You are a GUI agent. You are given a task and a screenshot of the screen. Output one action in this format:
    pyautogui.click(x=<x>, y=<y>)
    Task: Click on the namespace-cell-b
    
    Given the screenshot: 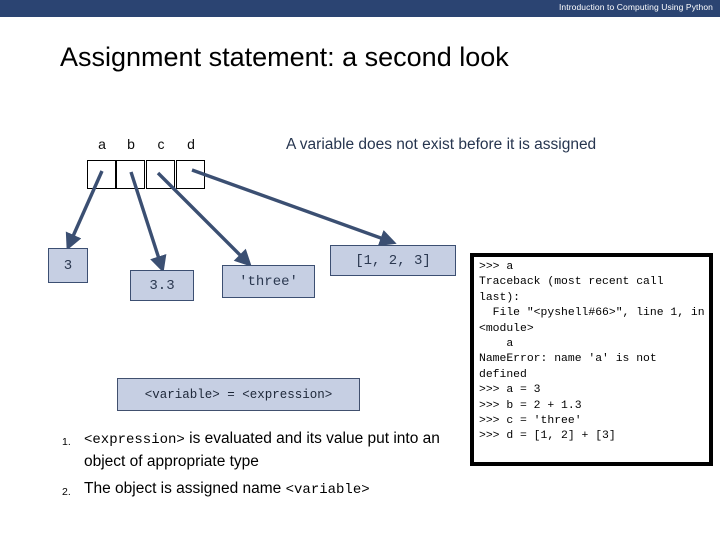 What is the action you would take?
    pyautogui.click(x=130, y=174)
    